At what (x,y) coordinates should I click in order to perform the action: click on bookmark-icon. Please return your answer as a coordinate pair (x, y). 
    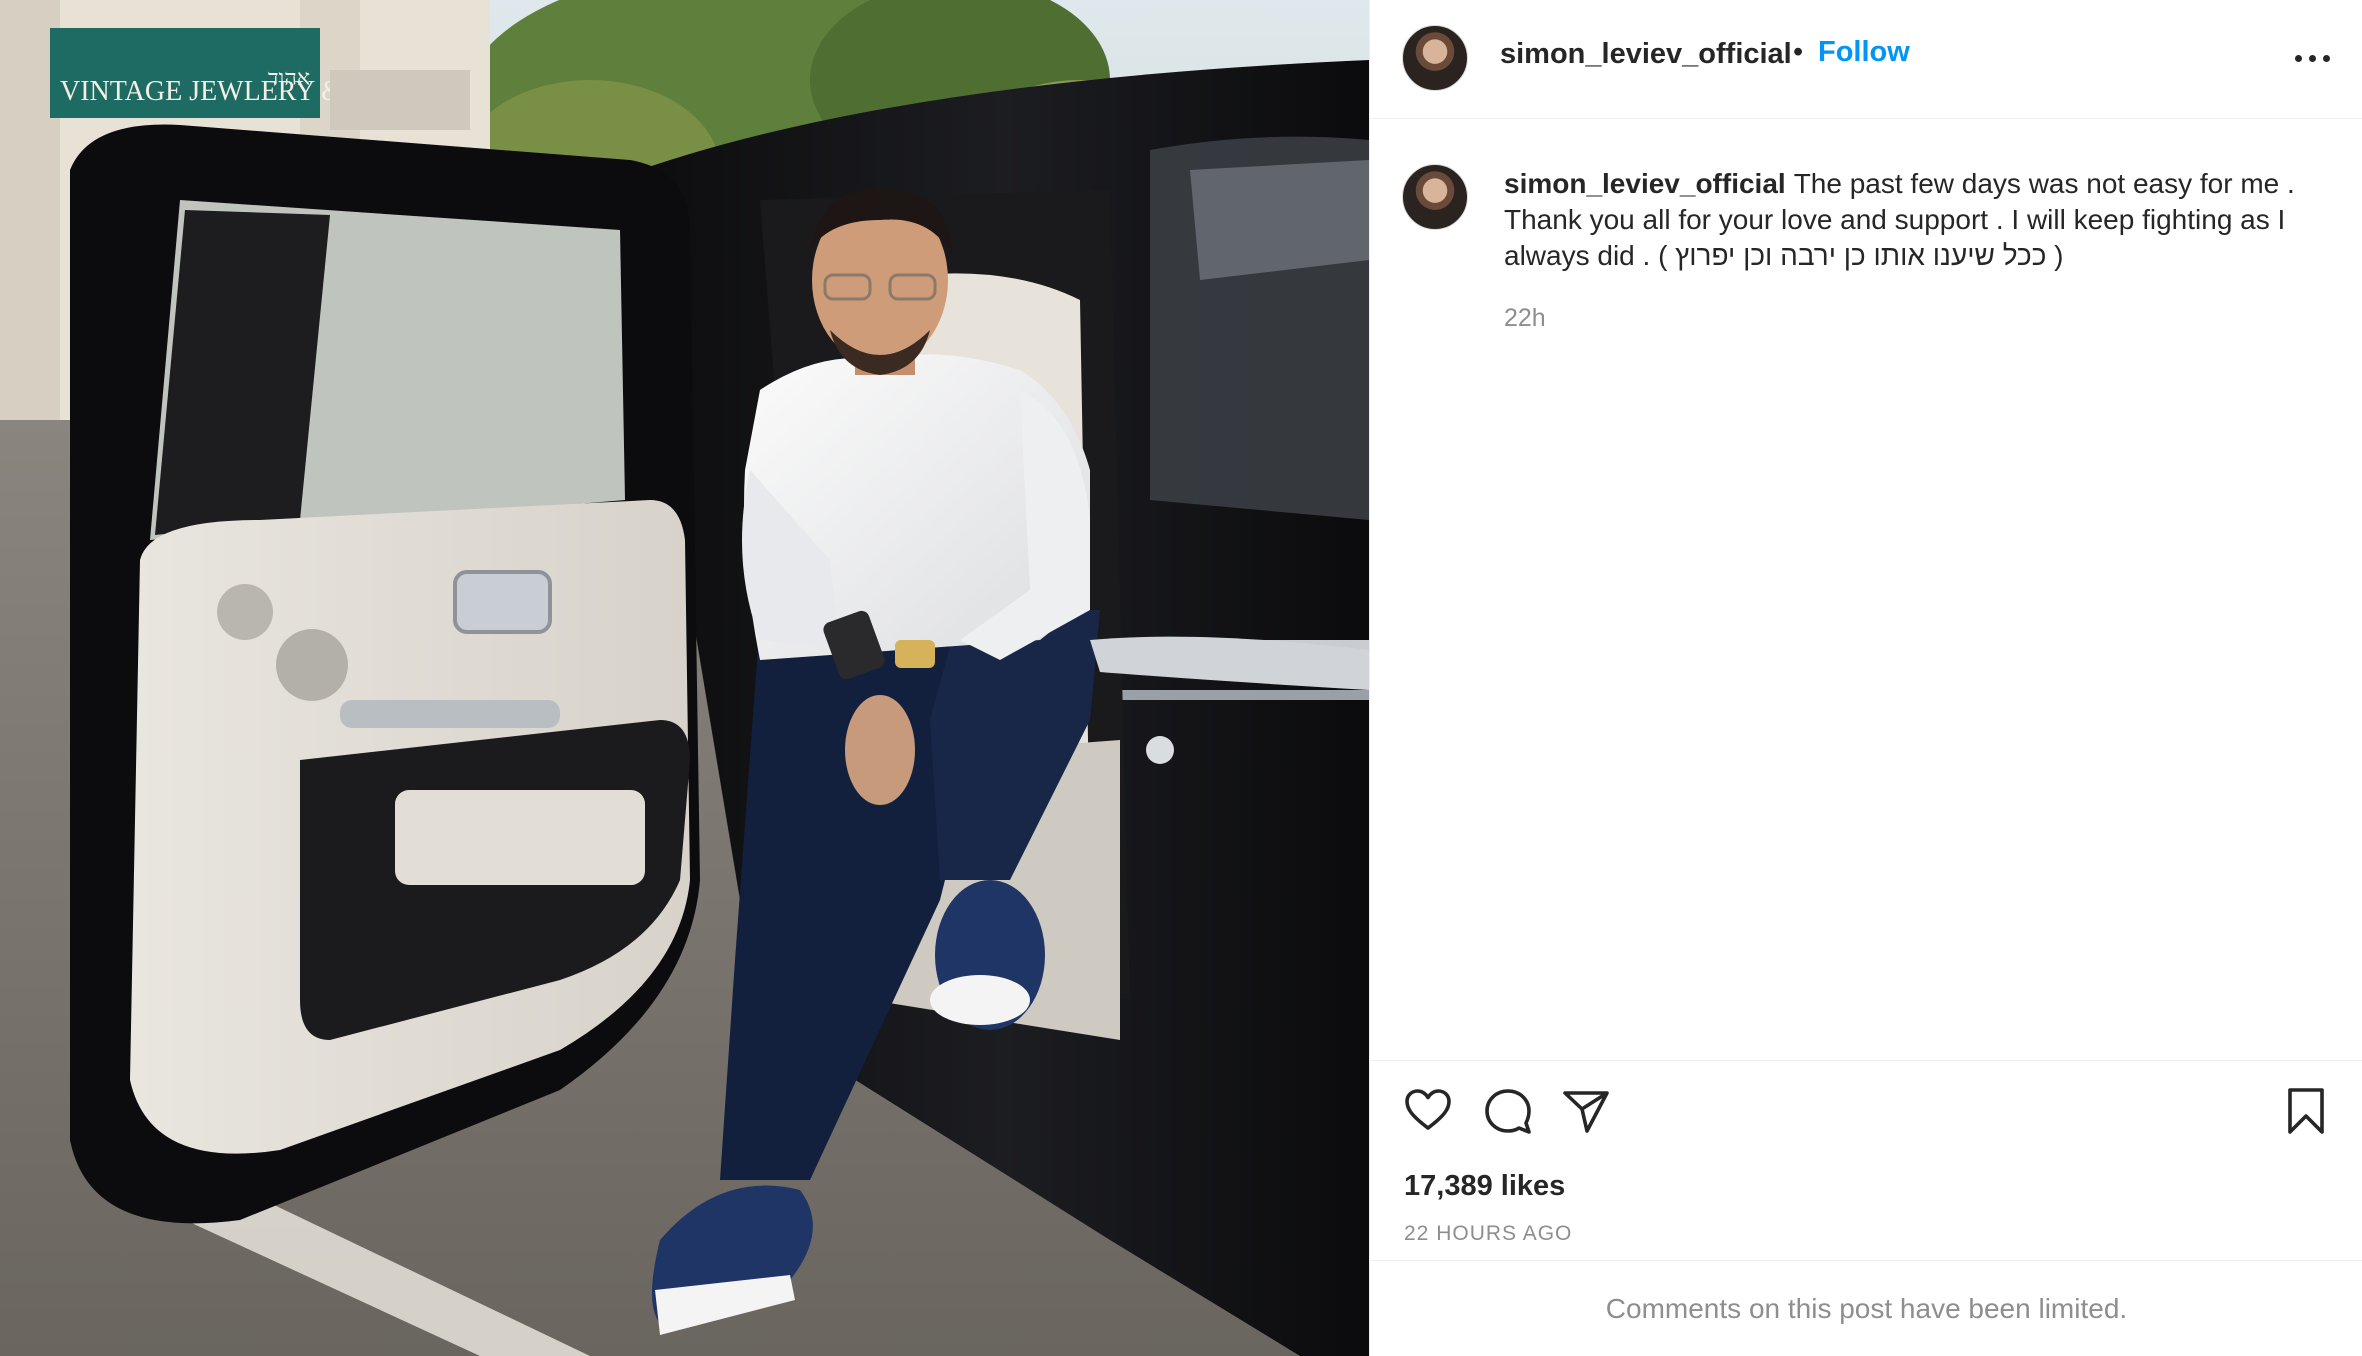
    Looking at the image, I should click on (2306, 1111).